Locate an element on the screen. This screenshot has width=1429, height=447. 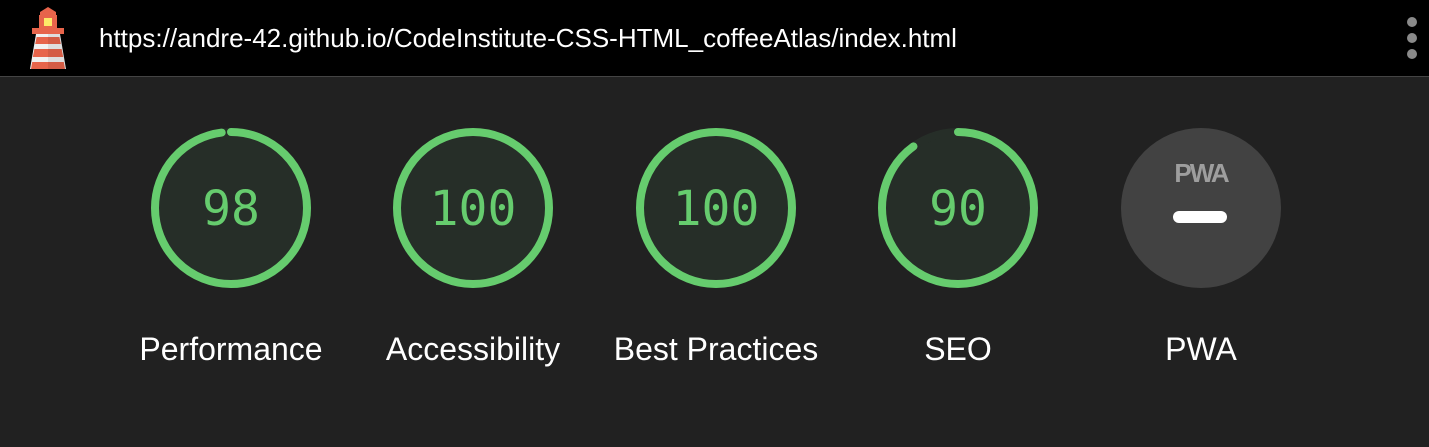
pwa-badge-text: PWA is located at coordinates (1201, 173).